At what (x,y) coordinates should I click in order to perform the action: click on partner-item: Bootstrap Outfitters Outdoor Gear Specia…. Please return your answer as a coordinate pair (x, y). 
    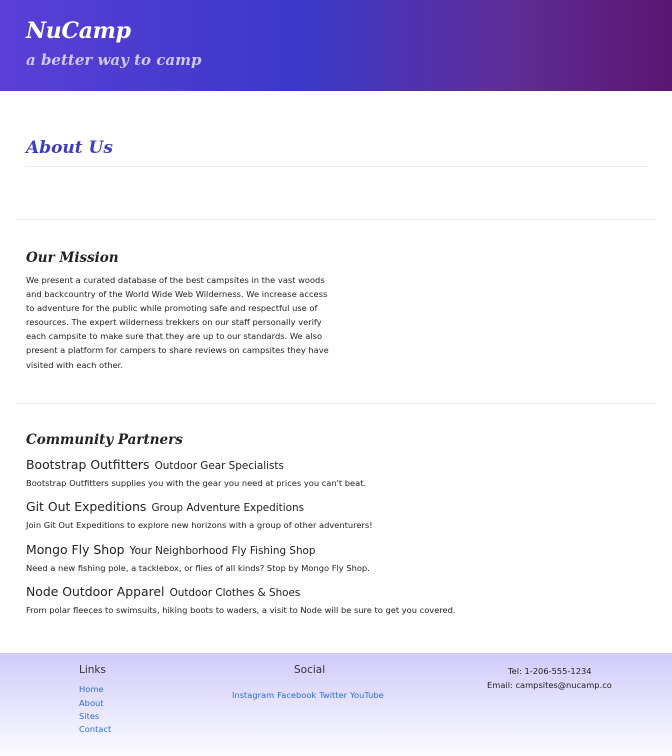
    Looking at the image, I should click on (341, 471).